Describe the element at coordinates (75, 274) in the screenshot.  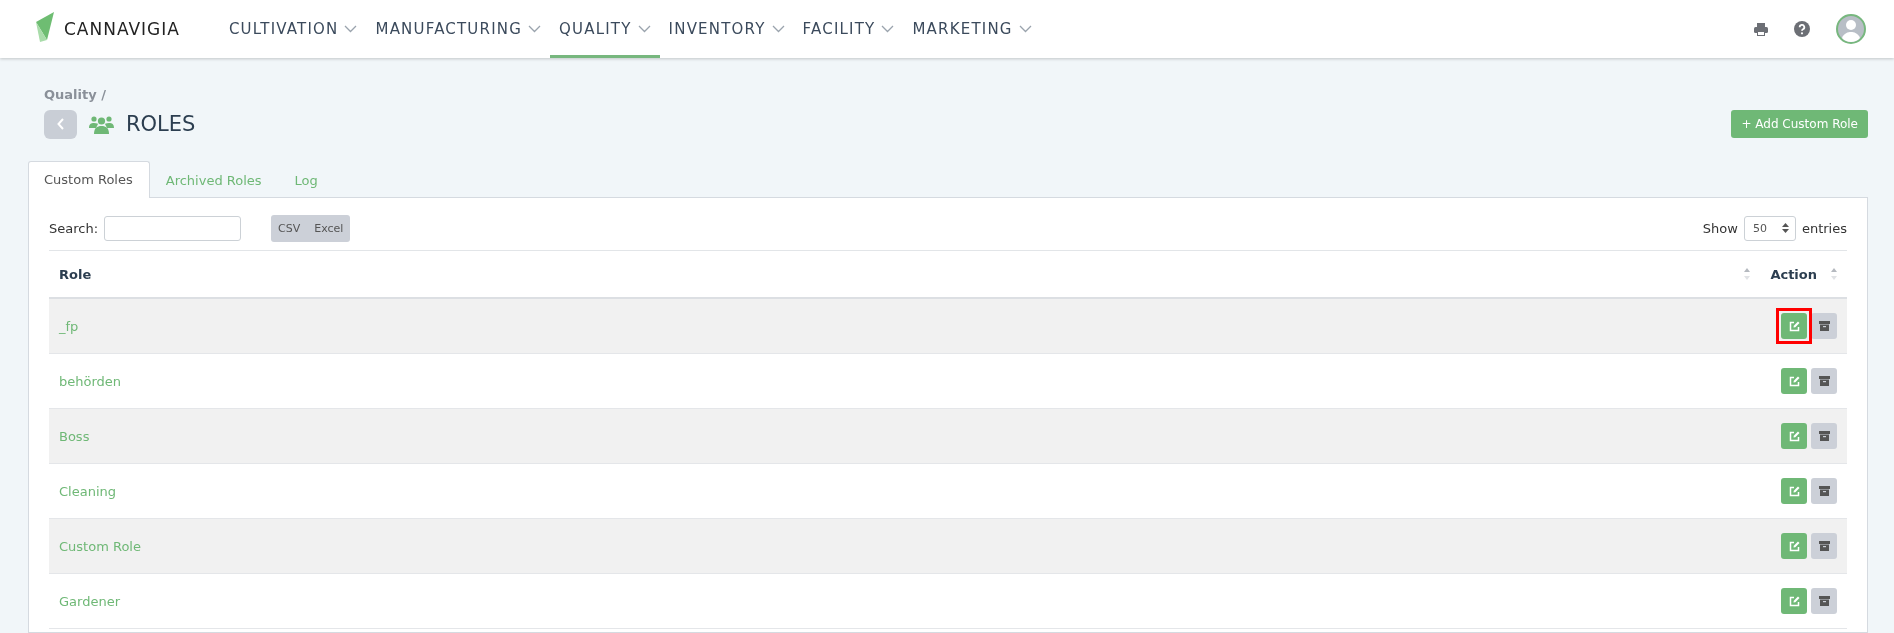
I see `column-header: Role` at that location.